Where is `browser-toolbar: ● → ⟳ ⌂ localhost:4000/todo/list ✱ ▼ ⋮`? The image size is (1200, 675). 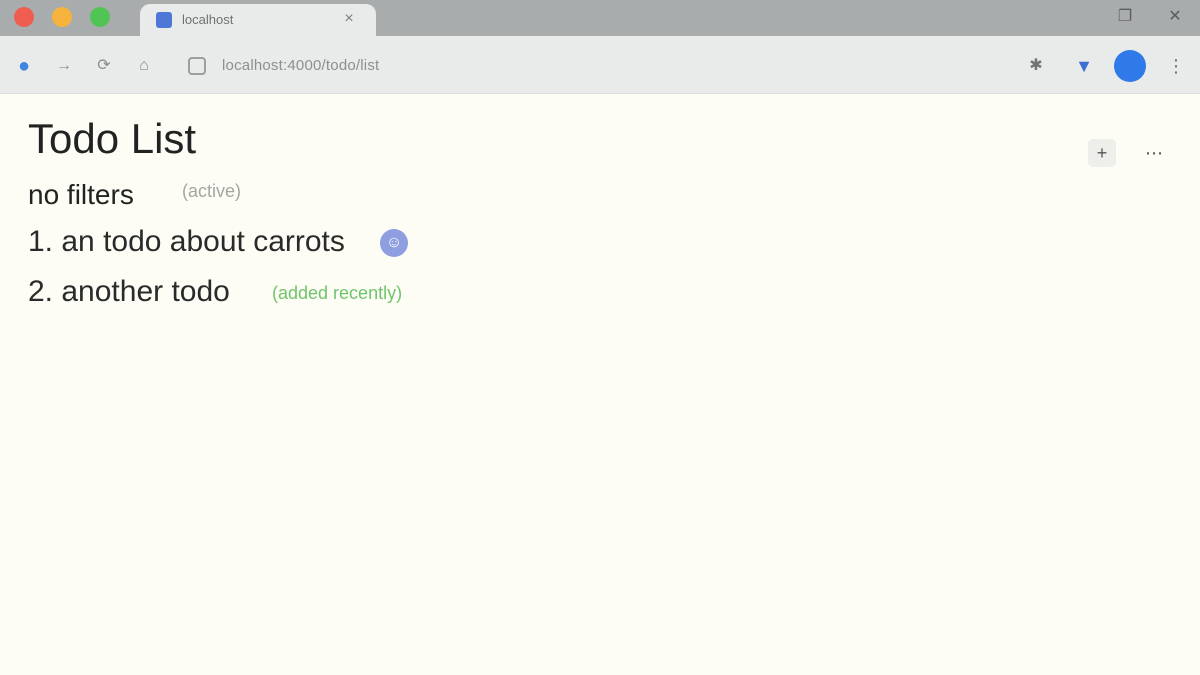
browser-toolbar: ● → ⟳ ⌂ localhost:4000/todo/list ✱ ▼ ⋮ is located at coordinates (600, 65).